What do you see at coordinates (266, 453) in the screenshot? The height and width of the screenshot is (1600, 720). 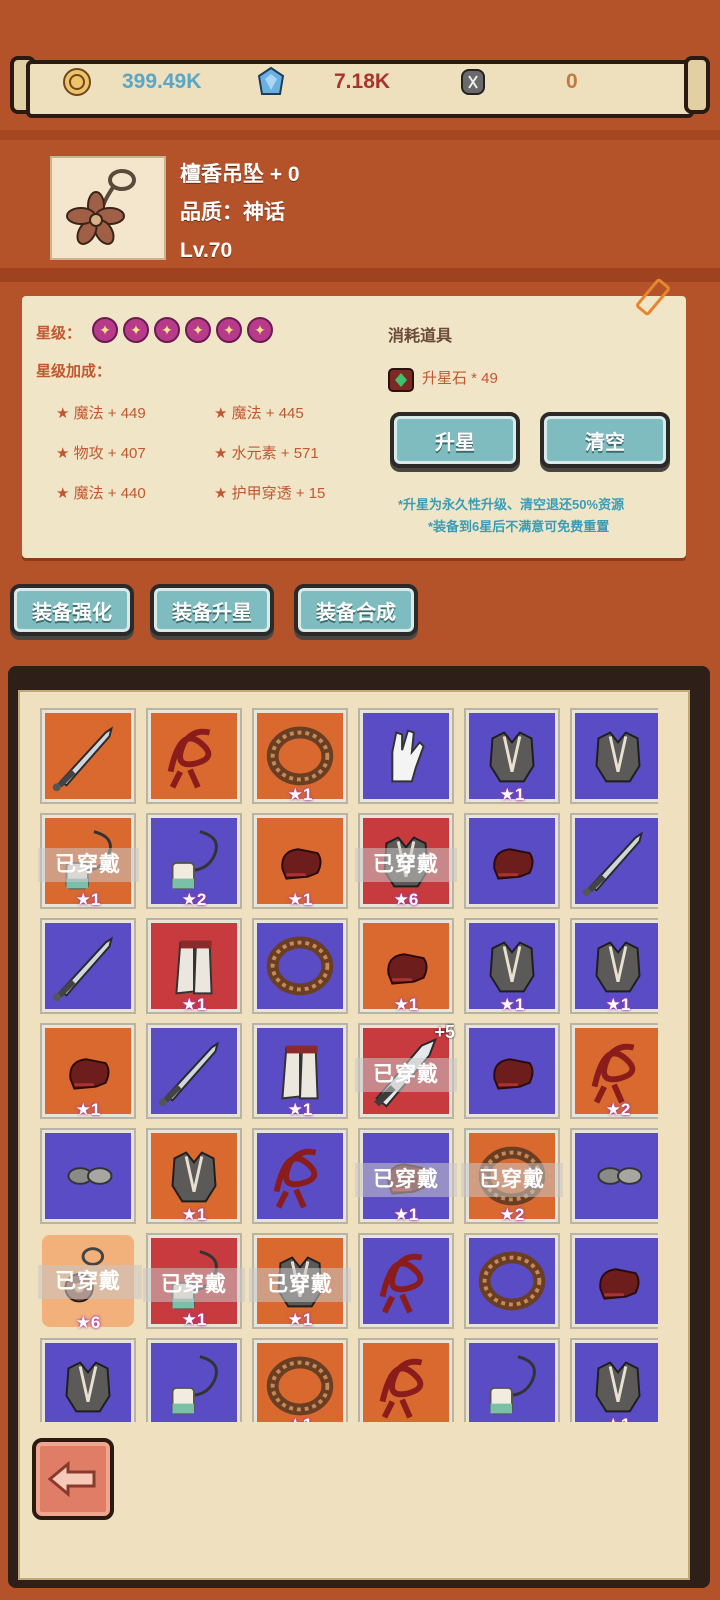 I see `bonus-stat: ★ 水元素 + 571` at bounding box center [266, 453].